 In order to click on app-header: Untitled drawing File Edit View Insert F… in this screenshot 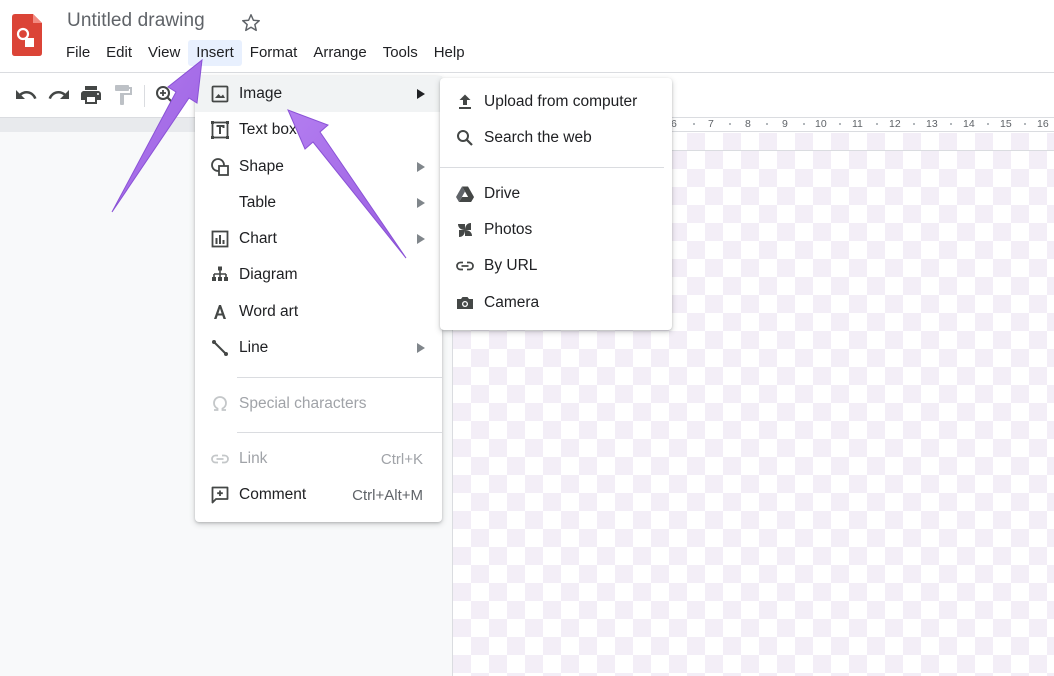, I will do `click(527, 36)`.